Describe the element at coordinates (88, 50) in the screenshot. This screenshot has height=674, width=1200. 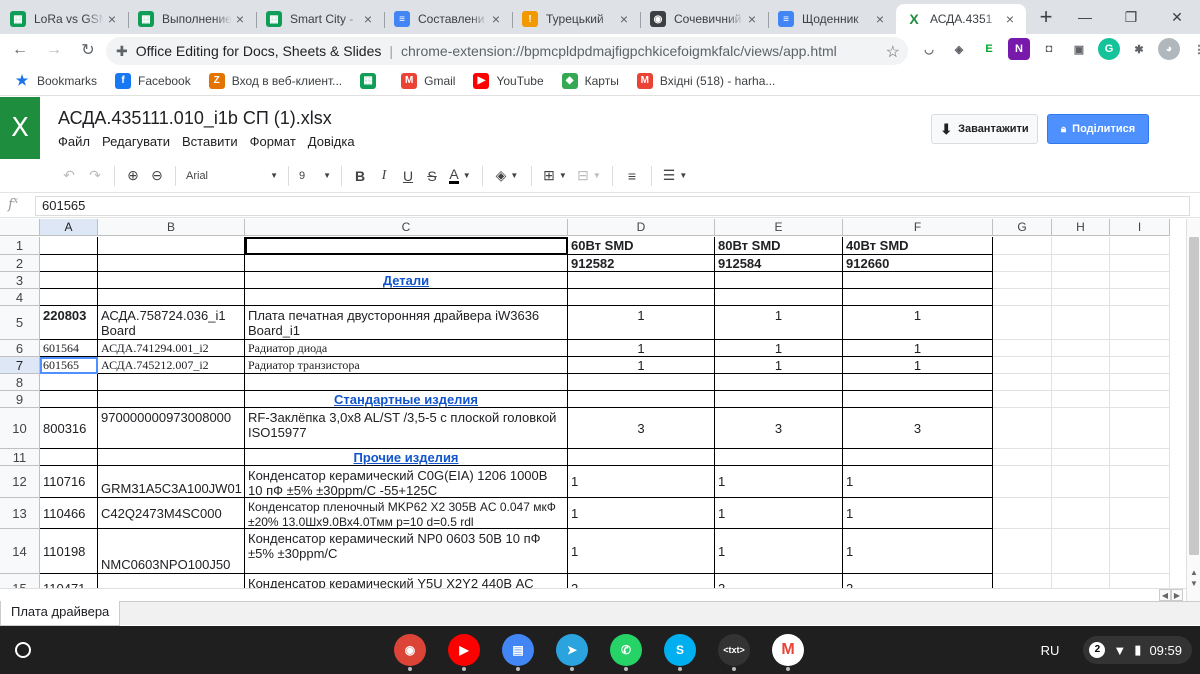
I see `reload-icon: ↻` at that location.